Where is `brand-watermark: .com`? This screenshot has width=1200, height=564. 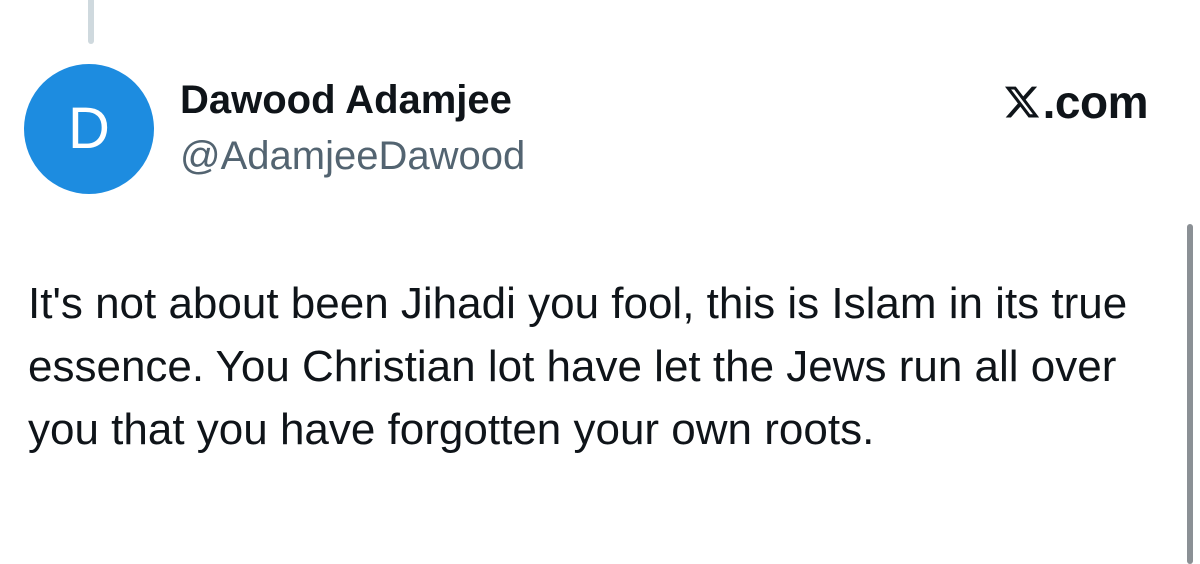 brand-watermark: .com is located at coordinates (1076, 102).